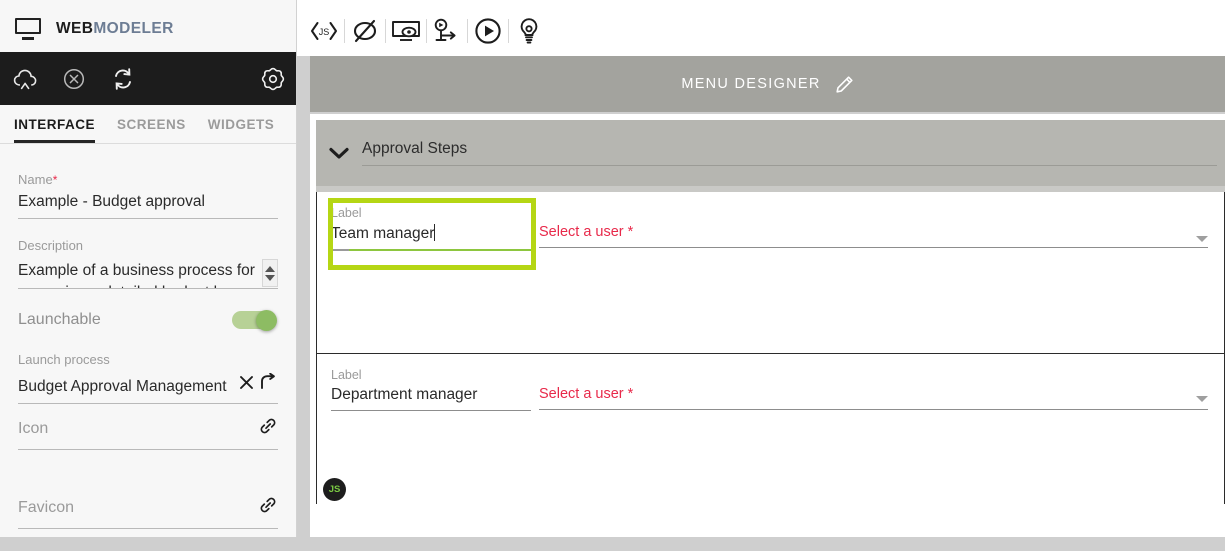  Describe the element at coordinates (266, 320) in the screenshot. I see `toggle-knob` at that location.